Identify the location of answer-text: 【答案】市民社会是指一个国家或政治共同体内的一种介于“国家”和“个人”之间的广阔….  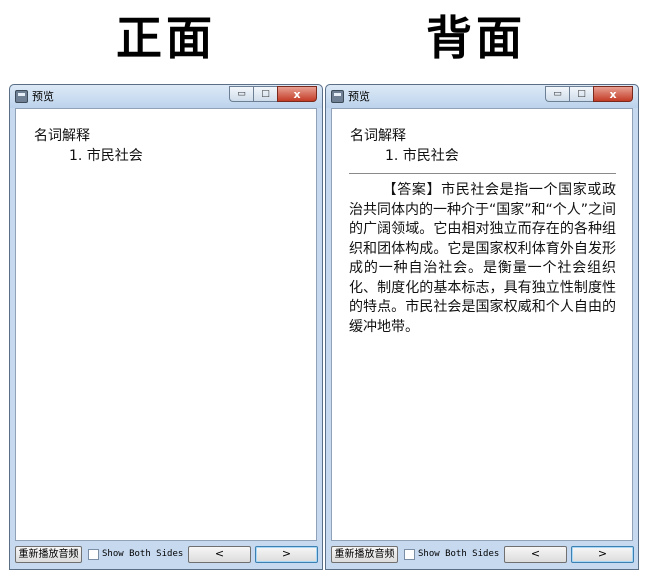
(483, 258).